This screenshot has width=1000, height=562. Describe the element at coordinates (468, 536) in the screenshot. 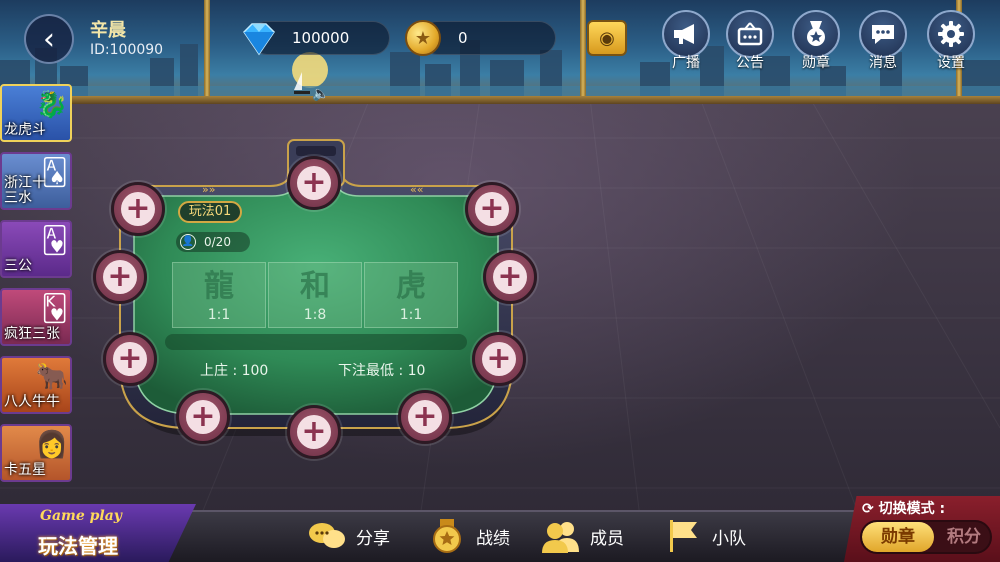

I see `record-button: 战绩` at that location.